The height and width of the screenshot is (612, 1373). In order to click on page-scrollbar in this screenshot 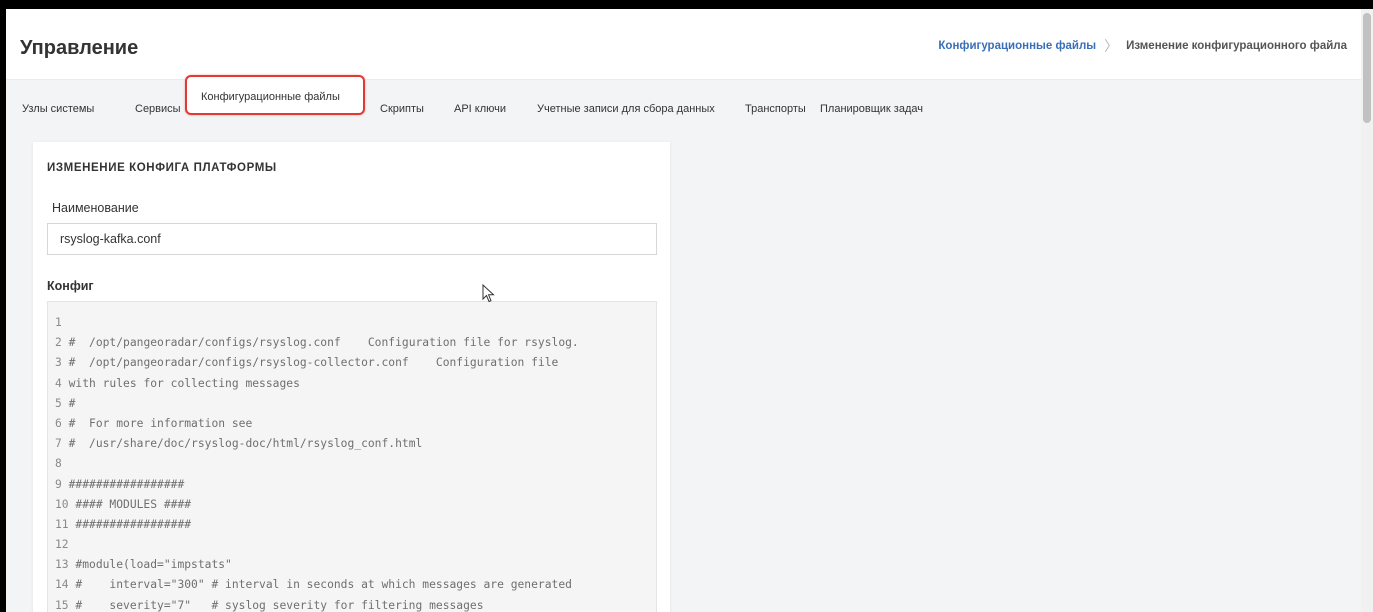, I will do `click(1367, 310)`.